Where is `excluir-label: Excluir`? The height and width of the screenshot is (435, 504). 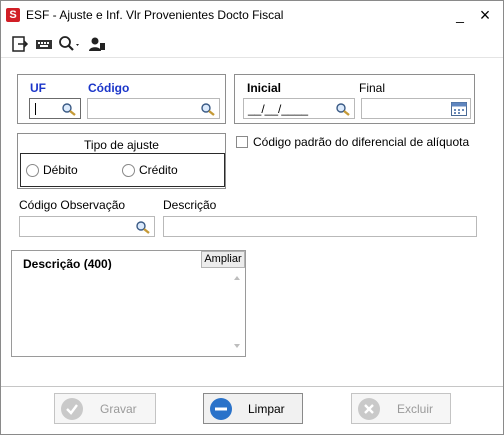 excluir-label: Excluir is located at coordinates (415, 409).